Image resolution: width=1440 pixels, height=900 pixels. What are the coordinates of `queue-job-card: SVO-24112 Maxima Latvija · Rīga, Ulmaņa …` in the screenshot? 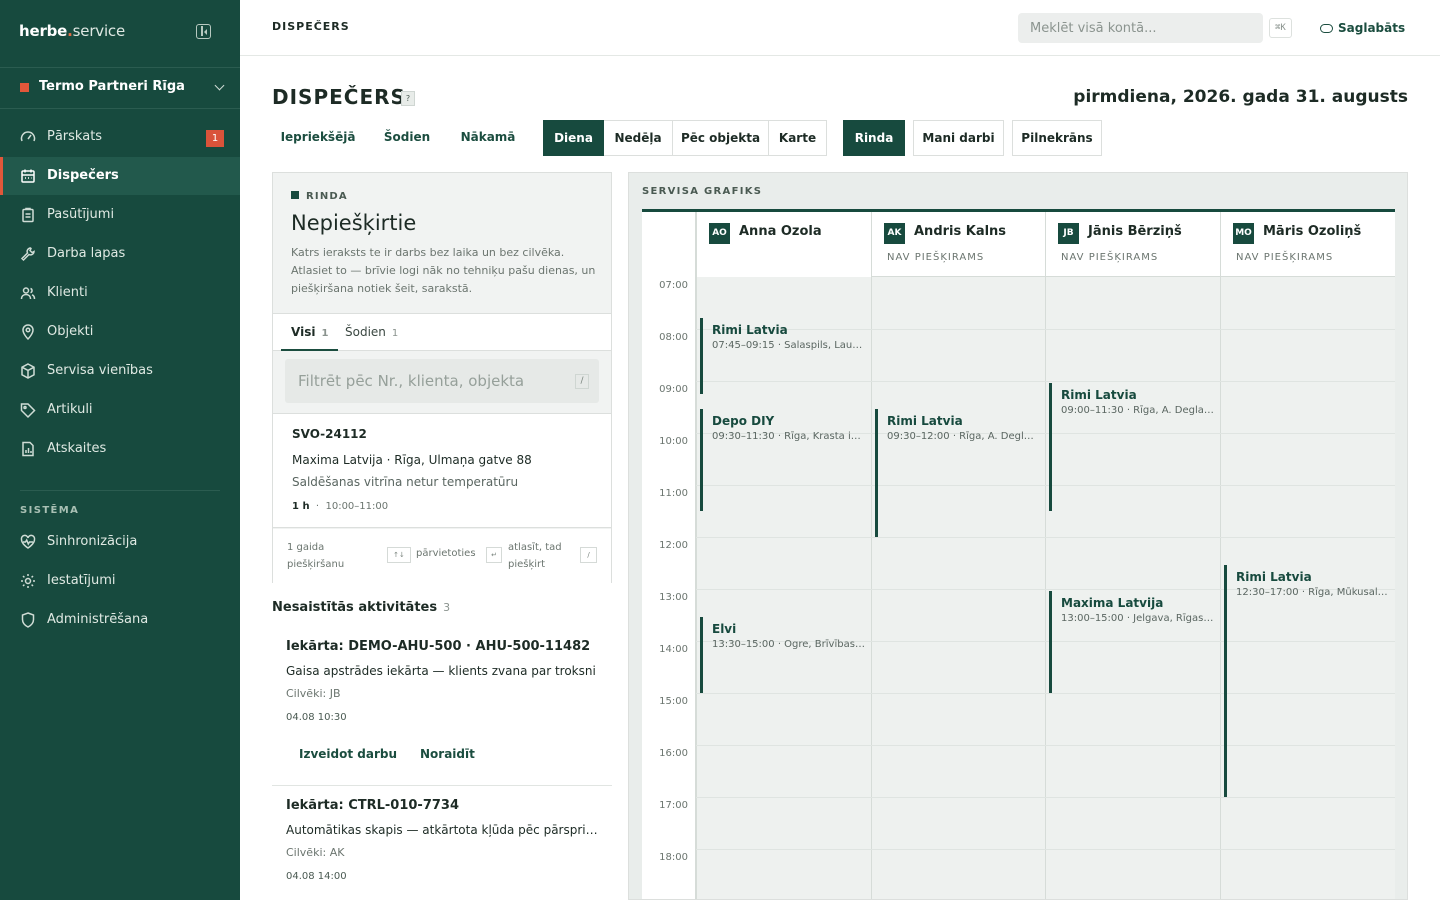 It's located at (442, 470).